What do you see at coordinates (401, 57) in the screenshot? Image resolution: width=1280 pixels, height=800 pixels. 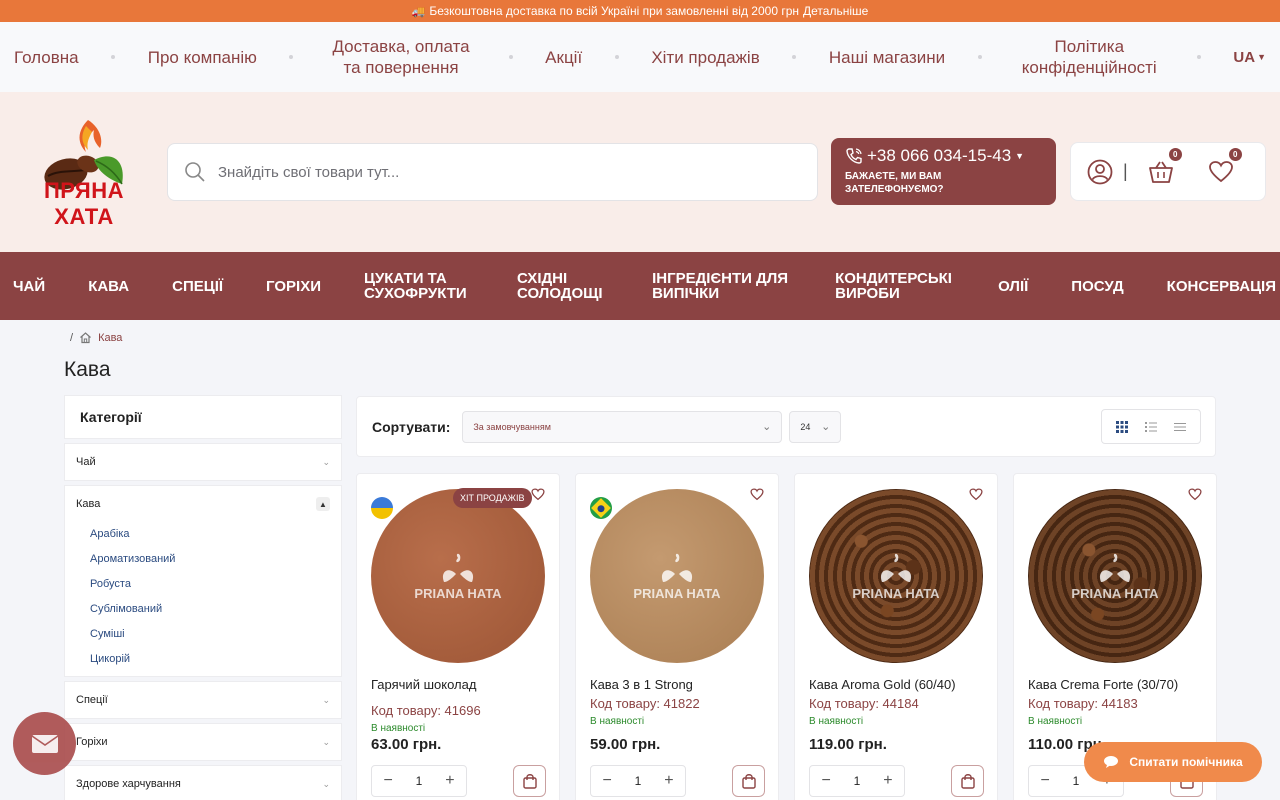 I see `topnav-delivery: Доставка, оплата та повернення` at bounding box center [401, 57].